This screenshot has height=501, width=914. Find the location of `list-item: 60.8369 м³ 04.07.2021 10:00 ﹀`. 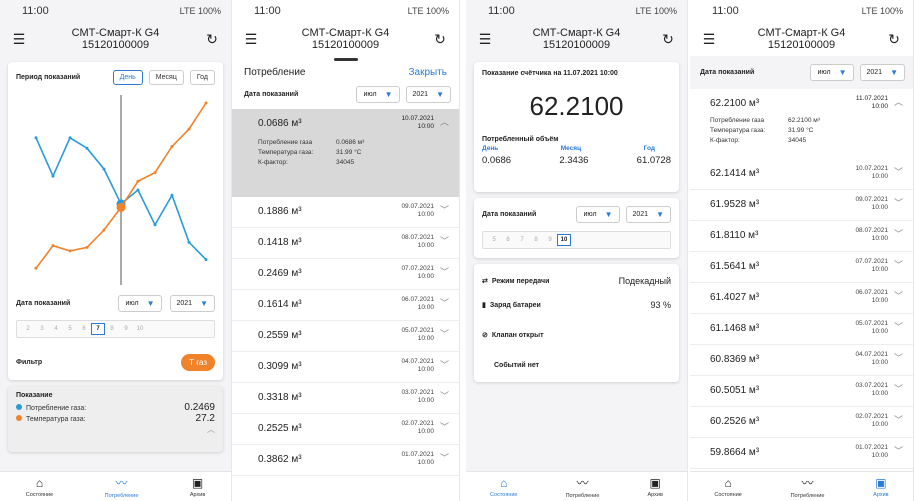

list-item: 60.8369 м³ 04.07.2021 10:00 ﹀ is located at coordinates (801, 360).